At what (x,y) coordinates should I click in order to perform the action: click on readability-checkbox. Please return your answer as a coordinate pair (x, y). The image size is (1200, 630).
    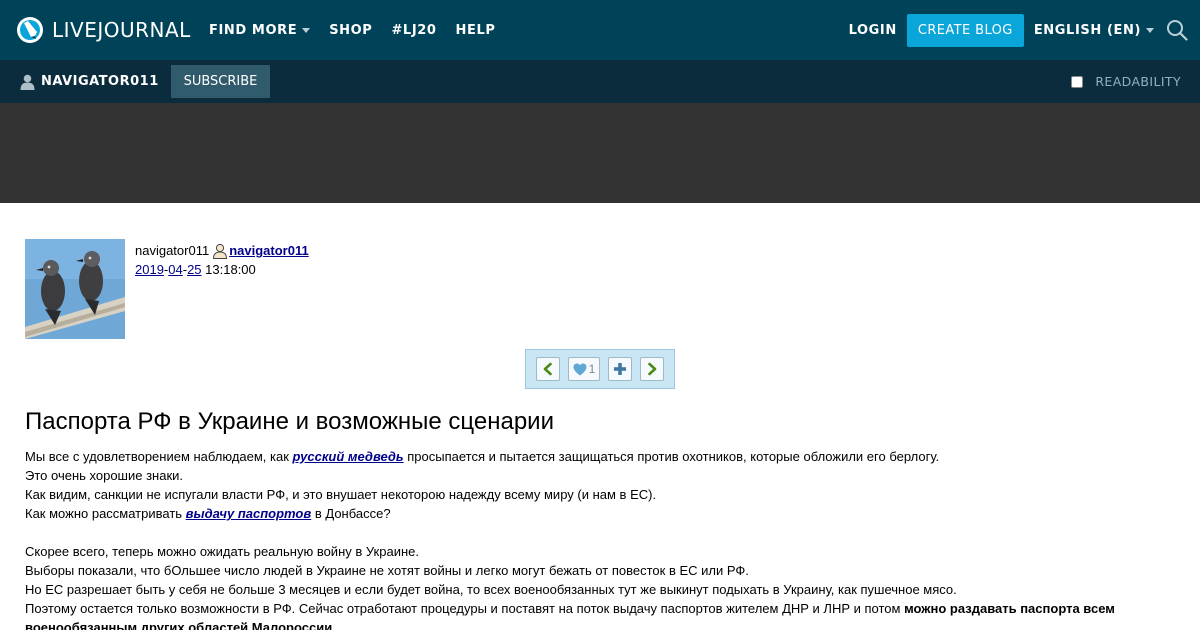
    Looking at the image, I should click on (1077, 81).